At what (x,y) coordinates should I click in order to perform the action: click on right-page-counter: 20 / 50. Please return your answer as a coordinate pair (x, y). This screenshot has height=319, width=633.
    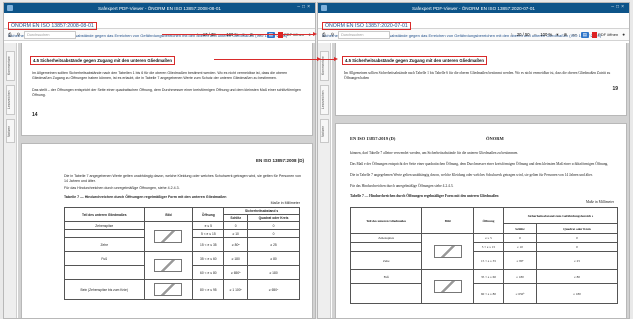
    Looking at the image, I should click on (523, 34).